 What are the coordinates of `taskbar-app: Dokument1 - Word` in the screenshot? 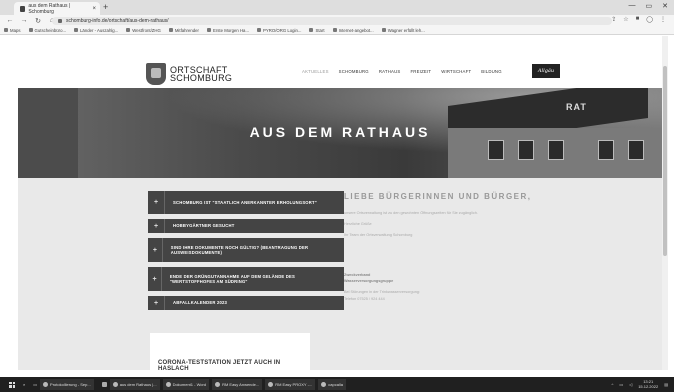 It's located at (186, 384).